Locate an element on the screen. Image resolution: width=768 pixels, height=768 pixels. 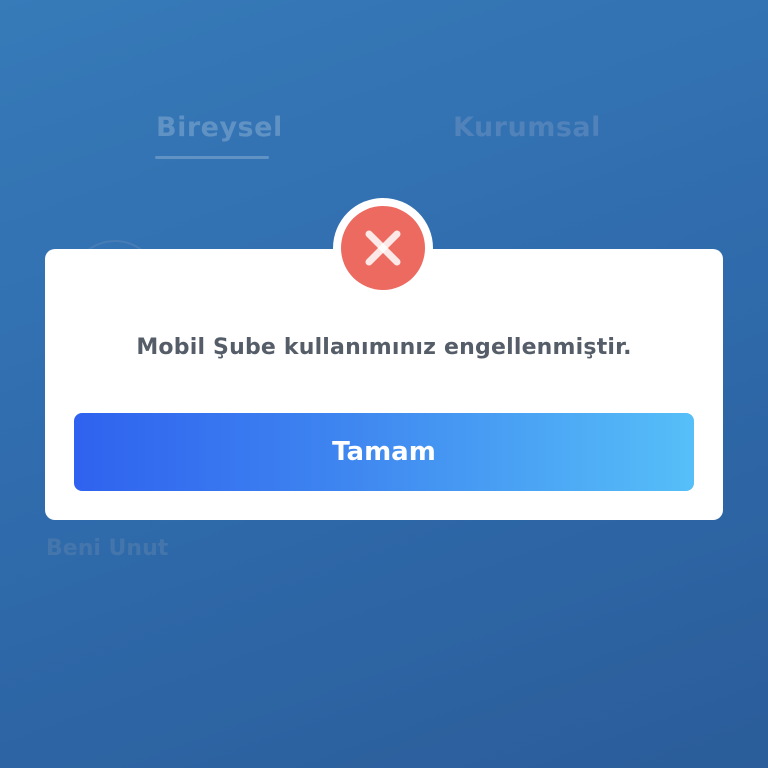
ok-button-label: Tamam is located at coordinates (384, 452).